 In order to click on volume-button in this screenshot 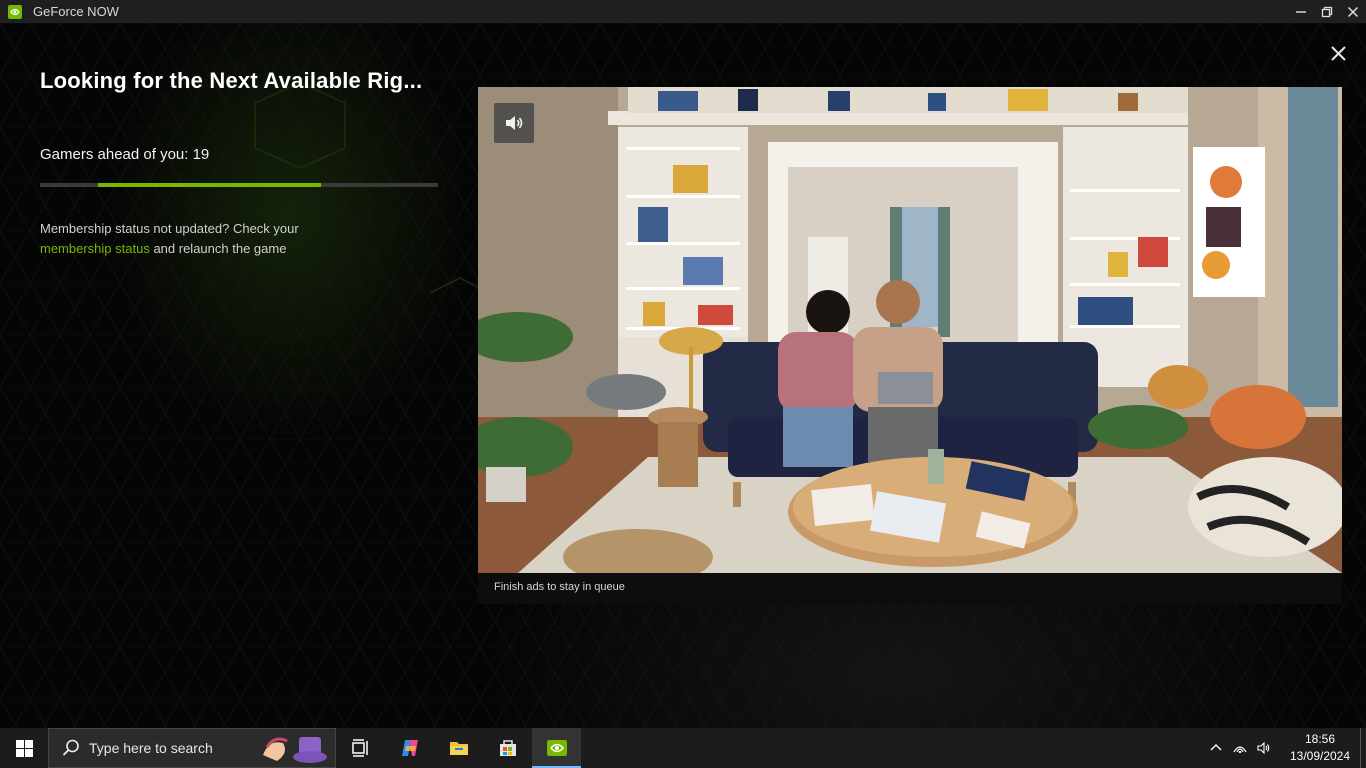, I will do `click(1264, 748)`.